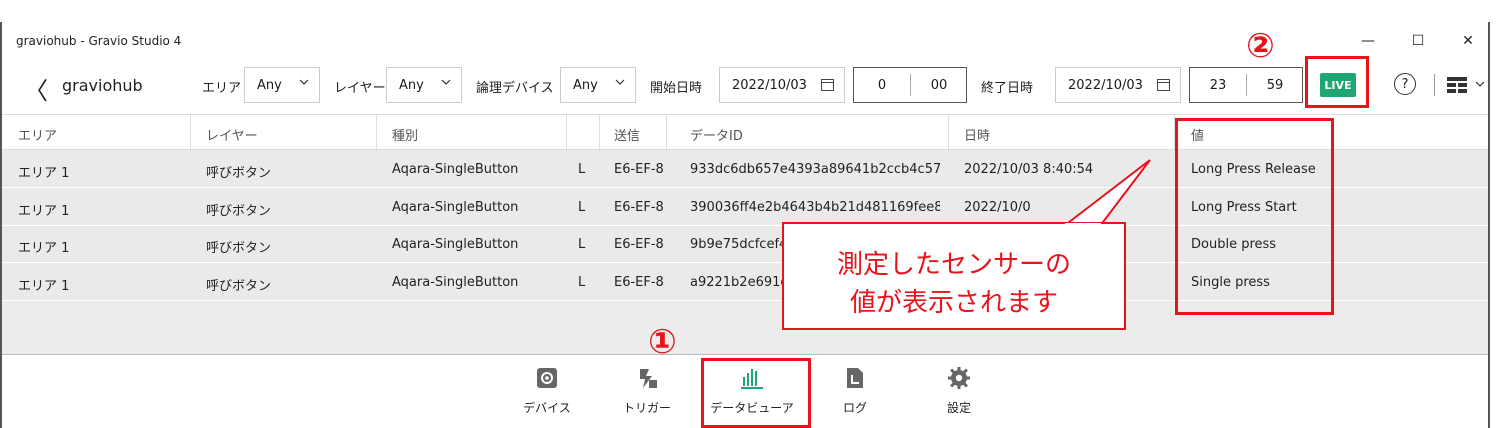 The image size is (1500, 428). Describe the element at coordinates (1254, 216) in the screenshot. I see `value-column-highlight-box` at that location.